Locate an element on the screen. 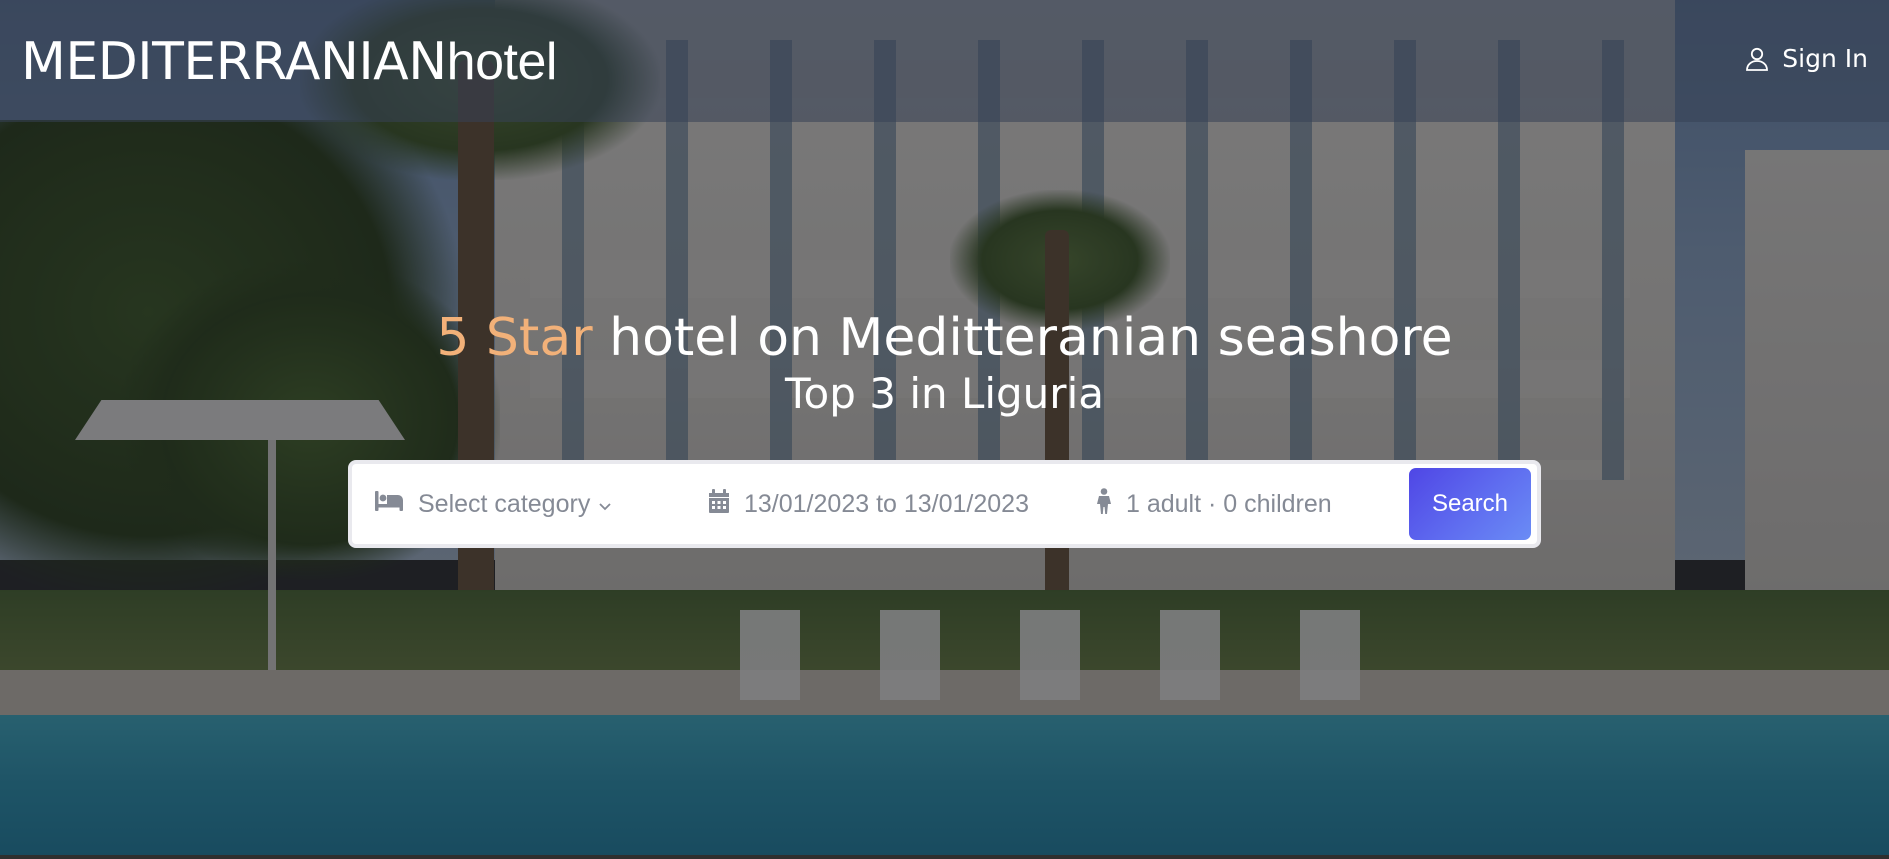  user-icon is located at coordinates (1757, 59).